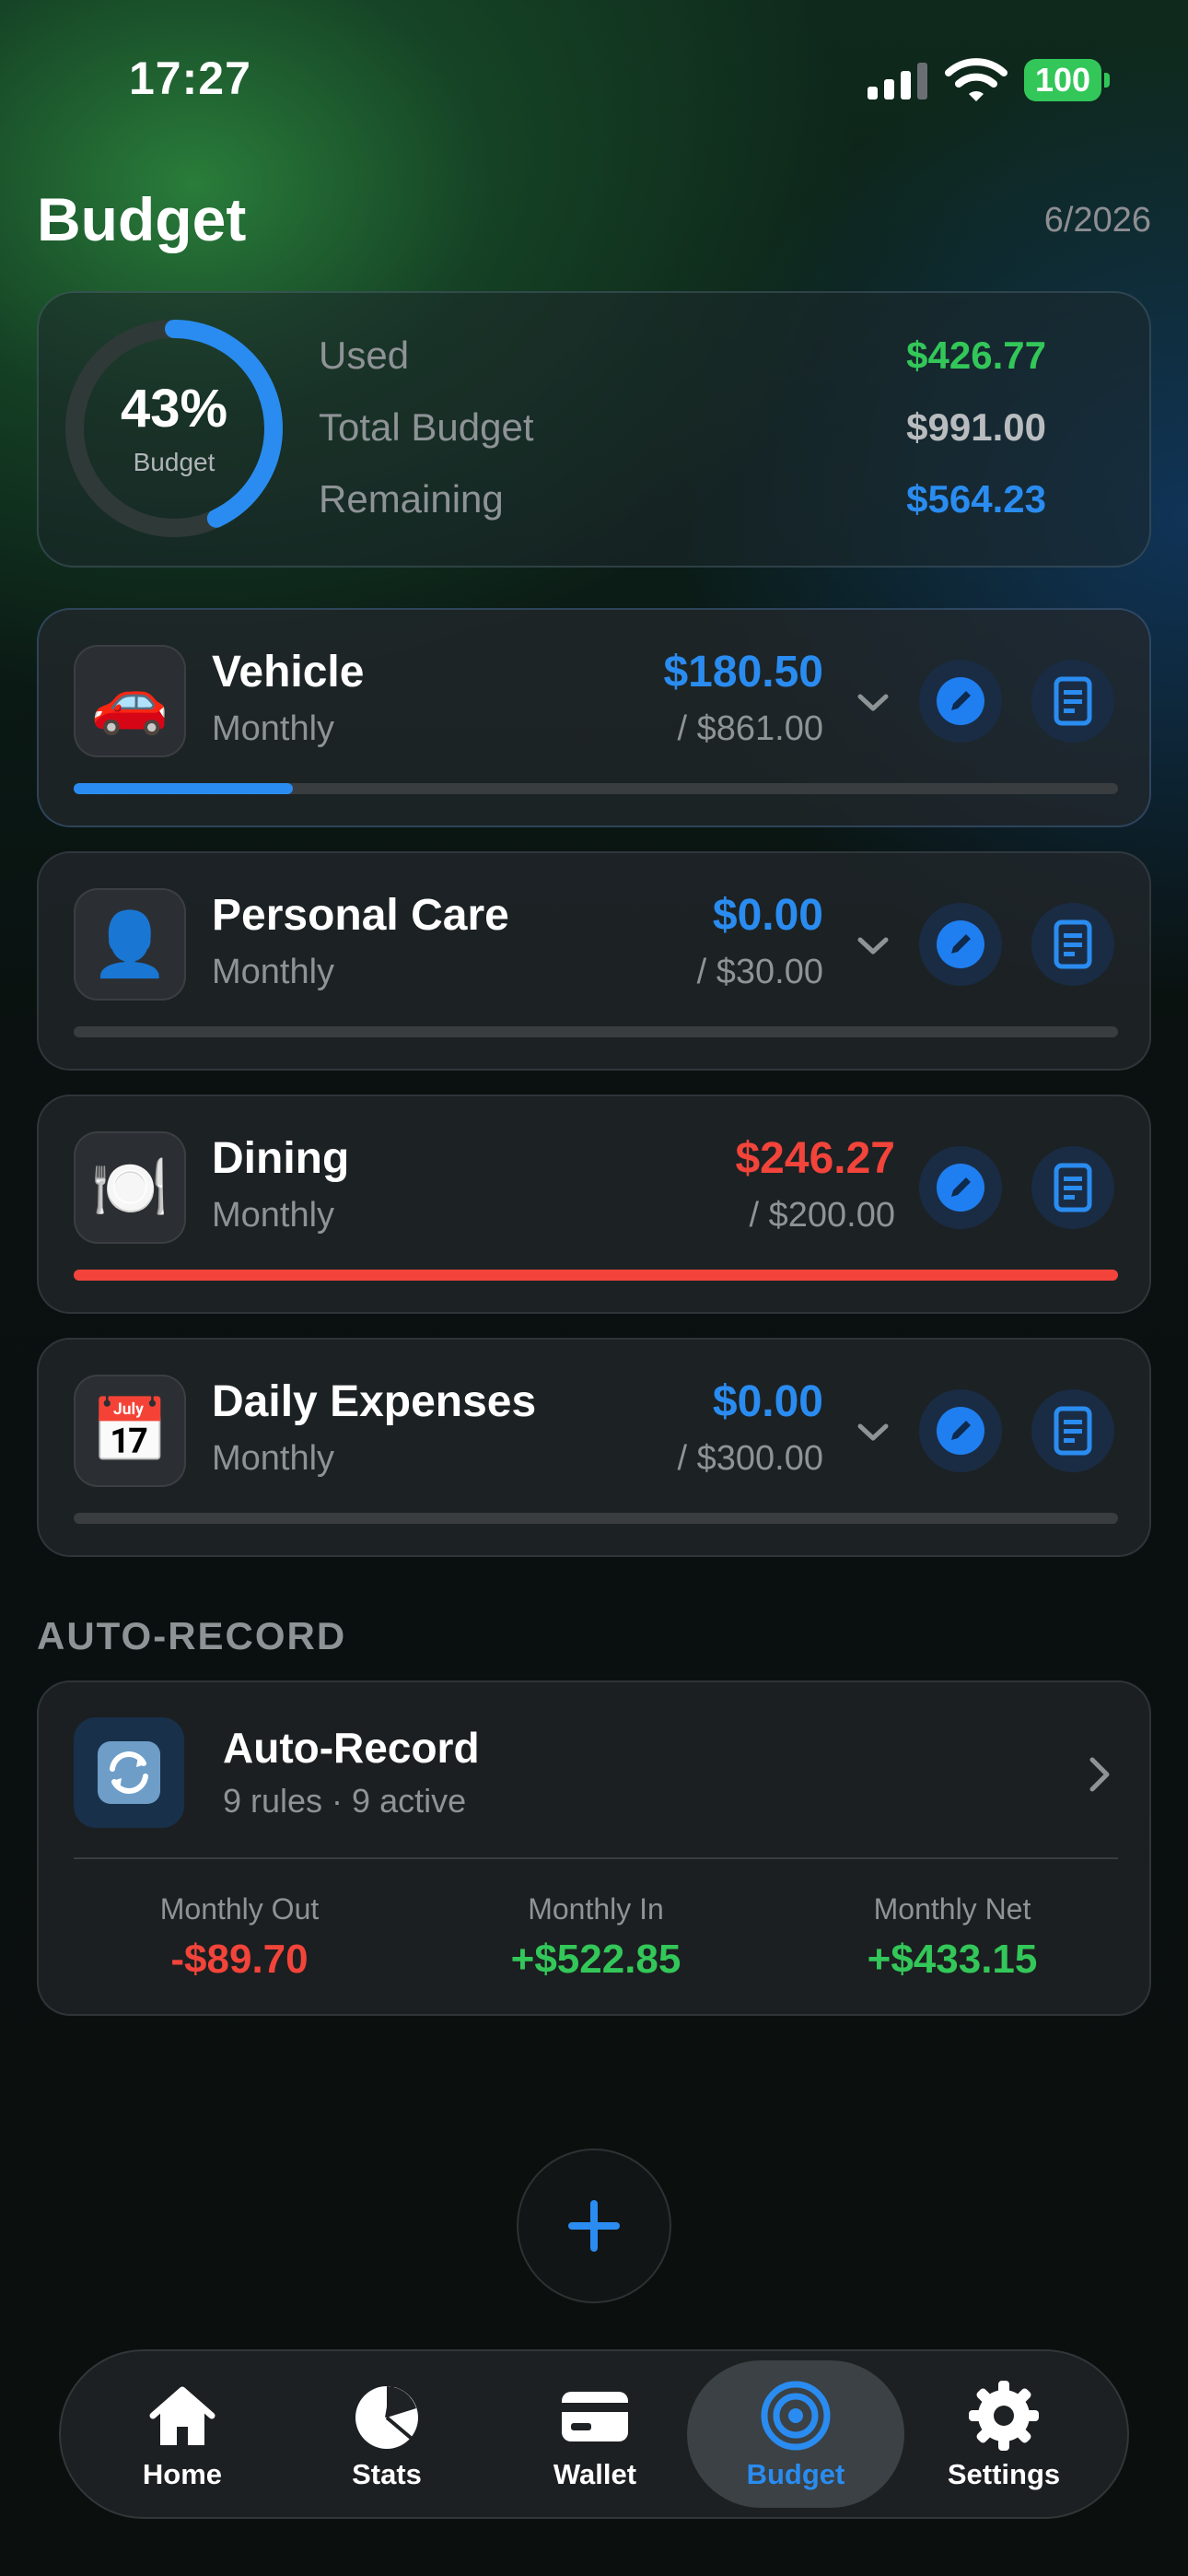 The width and height of the screenshot is (1188, 2576). I want to click on budget-card-personal-care: 👤 Personal Care Monthly $0.00 / $30.00, so click(594, 961).